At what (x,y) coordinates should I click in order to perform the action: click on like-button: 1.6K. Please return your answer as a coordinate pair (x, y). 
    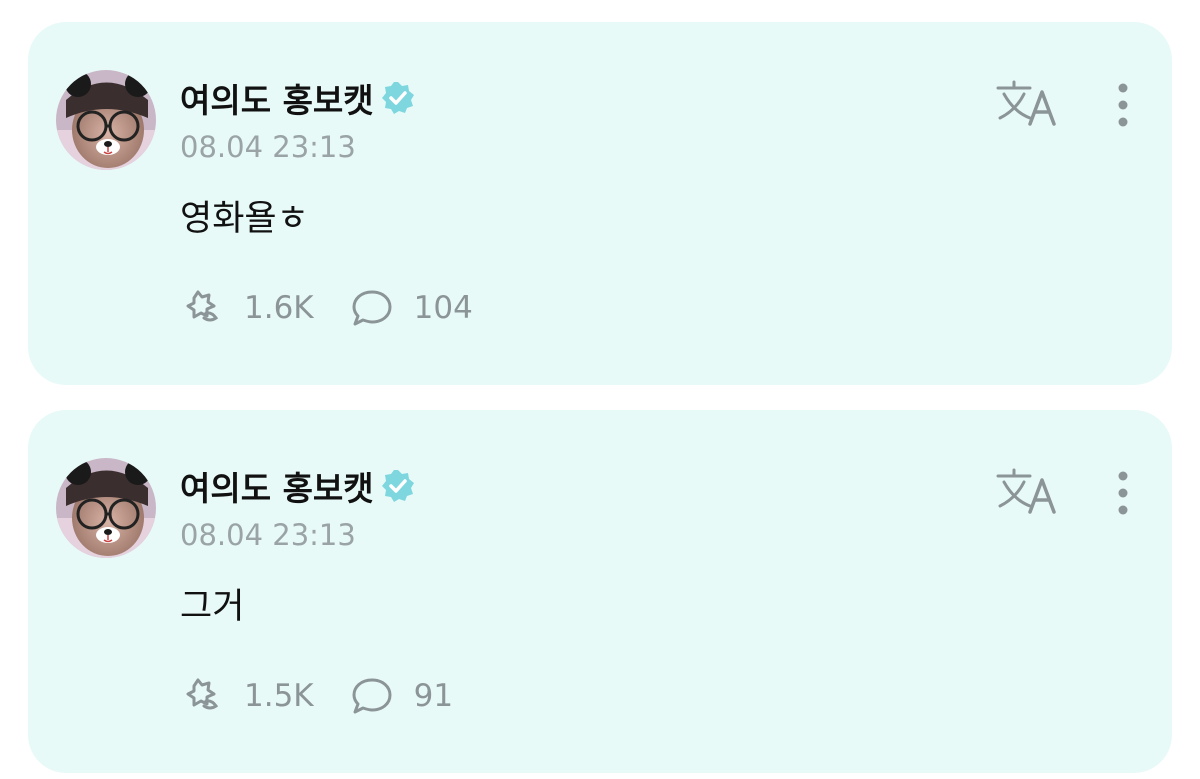
    Looking at the image, I should click on (247, 308).